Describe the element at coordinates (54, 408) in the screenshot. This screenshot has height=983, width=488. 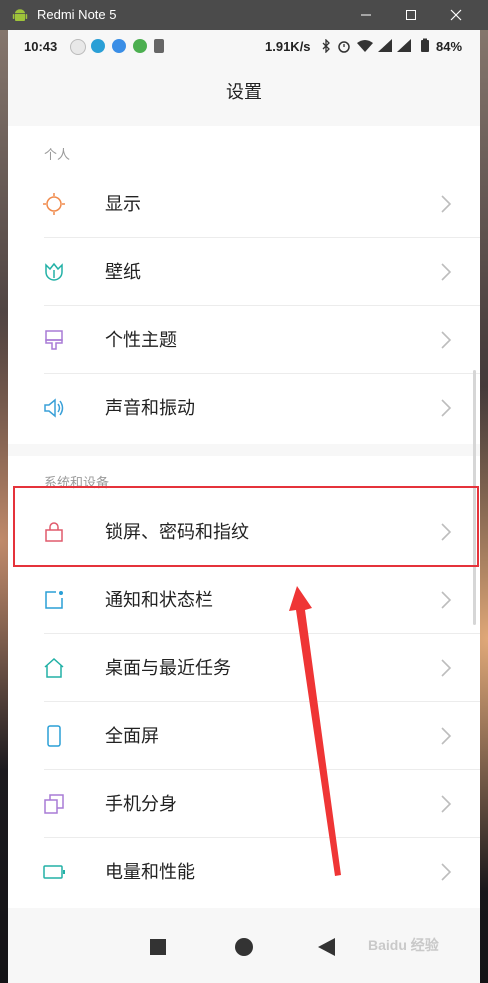
I see `speaker-icon` at that location.